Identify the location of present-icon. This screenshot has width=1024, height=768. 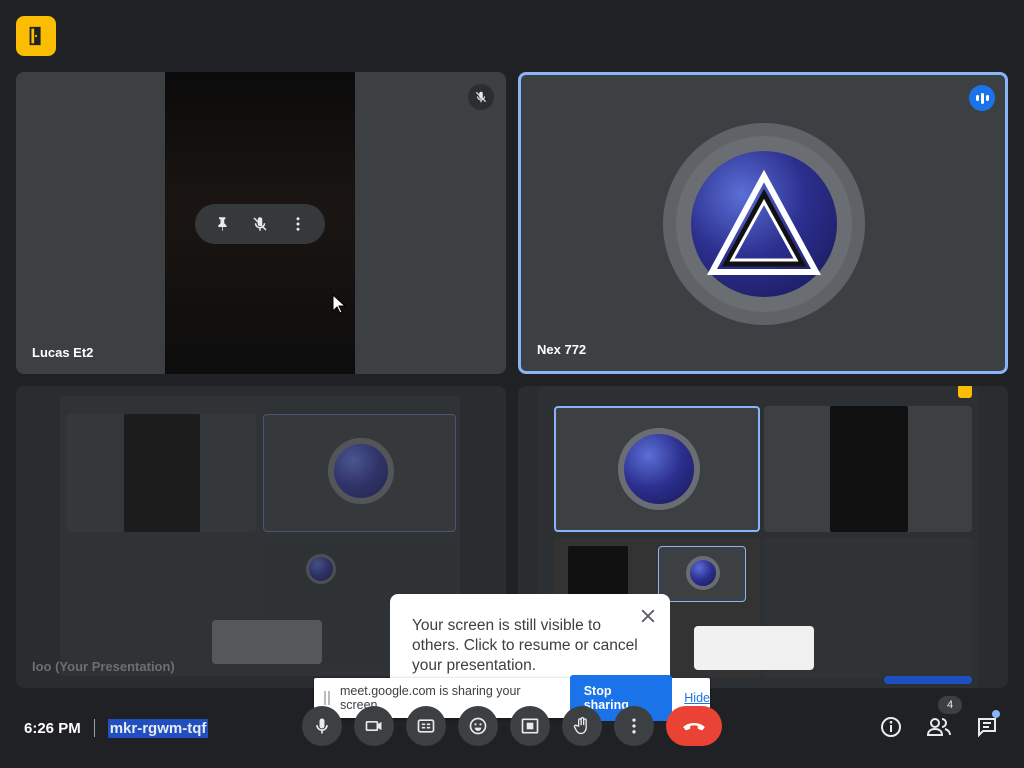
(530, 726).